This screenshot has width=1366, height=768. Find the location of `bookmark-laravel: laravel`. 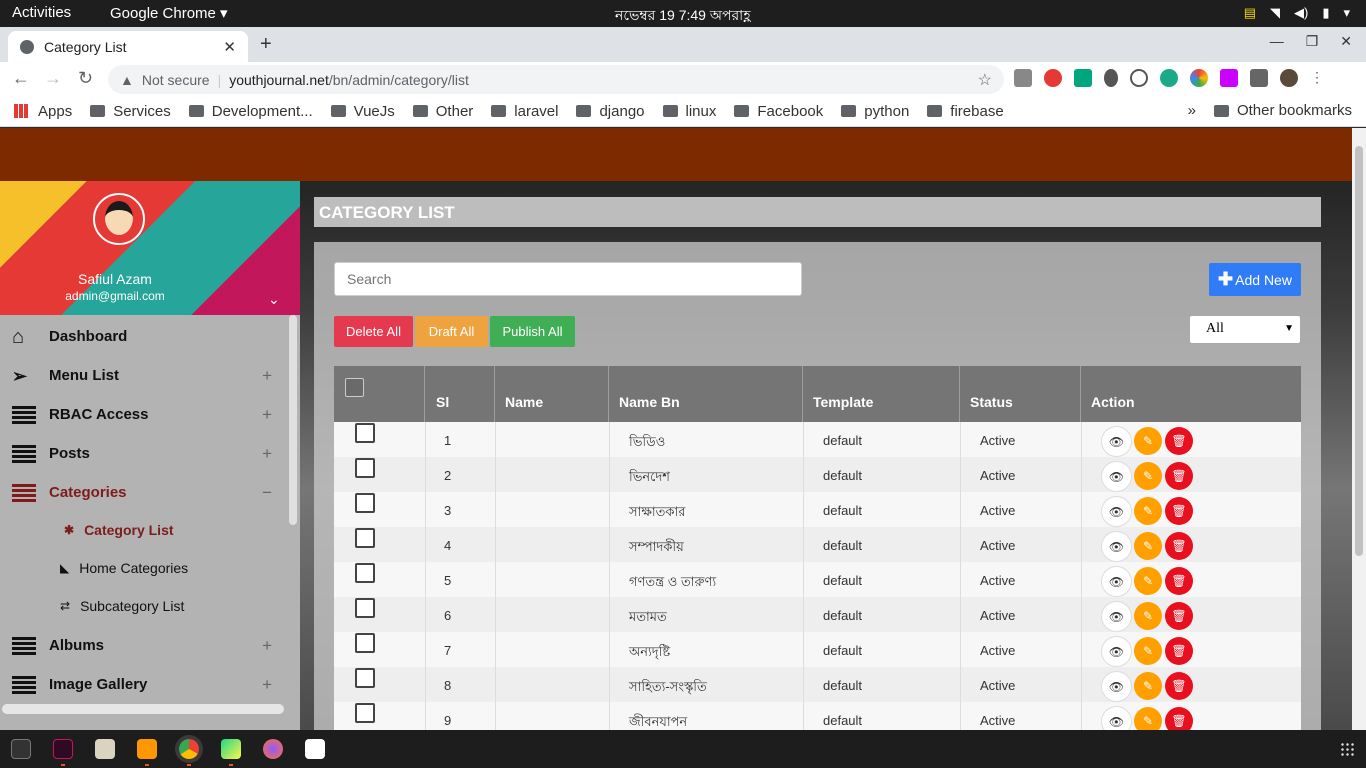

bookmark-laravel: laravel is located at coordinates (524, 111).